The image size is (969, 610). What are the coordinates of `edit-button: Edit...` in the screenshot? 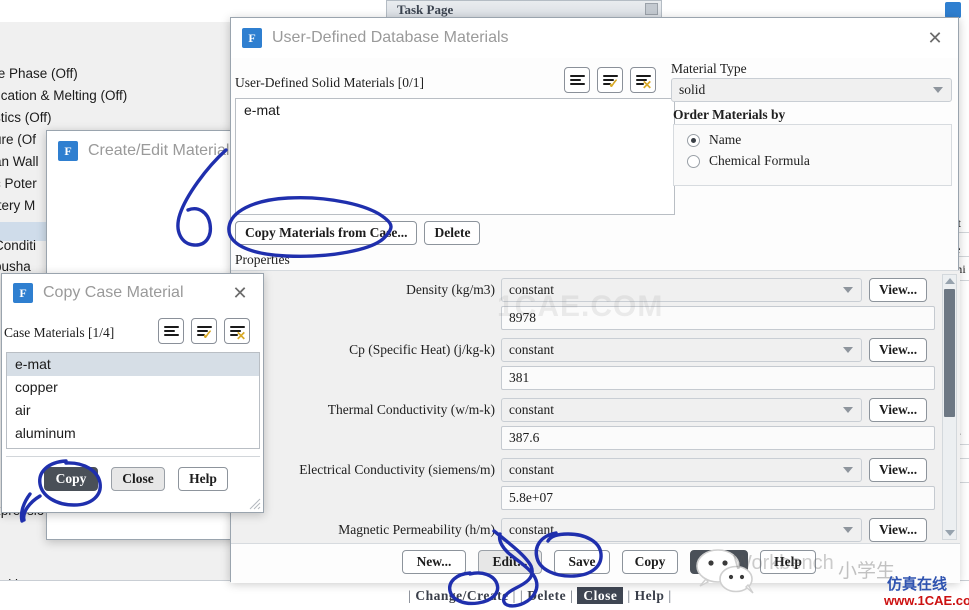 It's located at (510, 562).